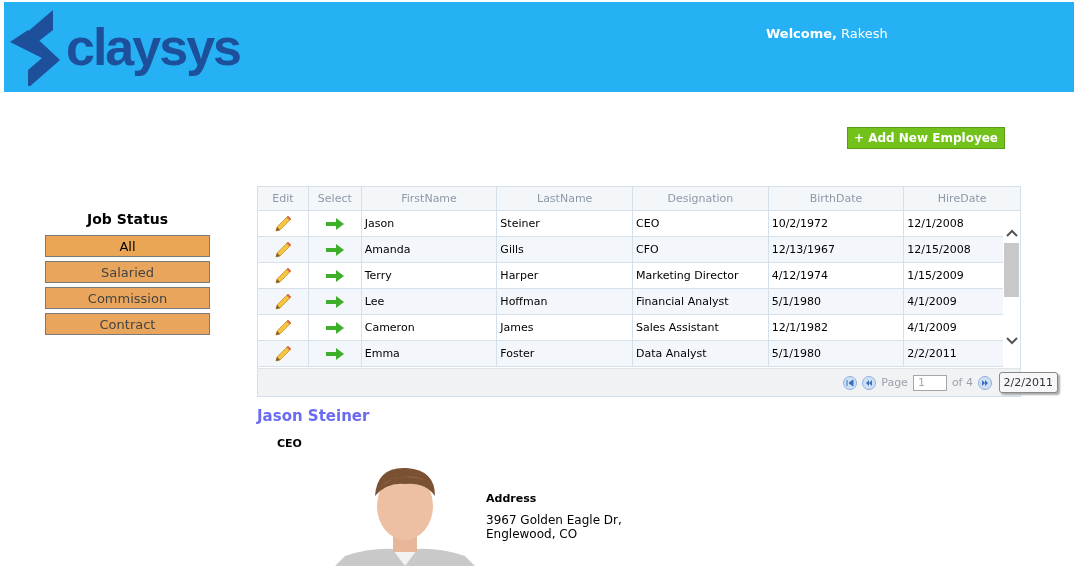 The width and height of the screenshot is (1088, 567). What do you see at coordinates (869, 382) in the screenshot?
I see `previous-page-icon` at bounding box center [869, 382].